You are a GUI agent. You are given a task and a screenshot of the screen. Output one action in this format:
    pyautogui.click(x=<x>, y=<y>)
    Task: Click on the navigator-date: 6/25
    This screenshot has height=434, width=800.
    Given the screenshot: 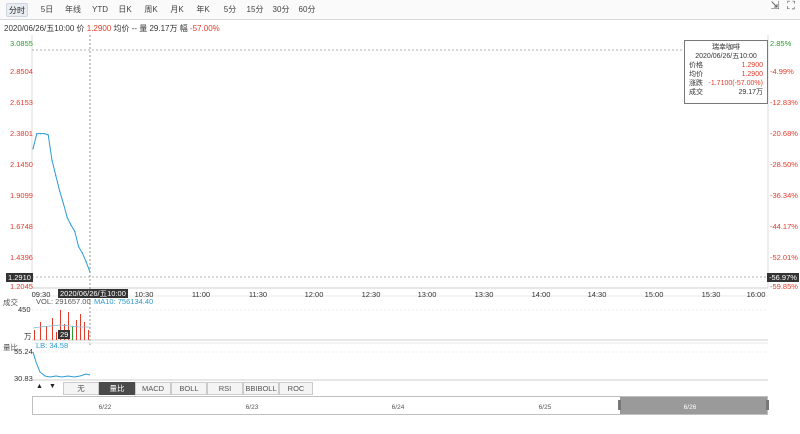 What is the action you would take?
    pyautogui.click(x=545, y=407)
    